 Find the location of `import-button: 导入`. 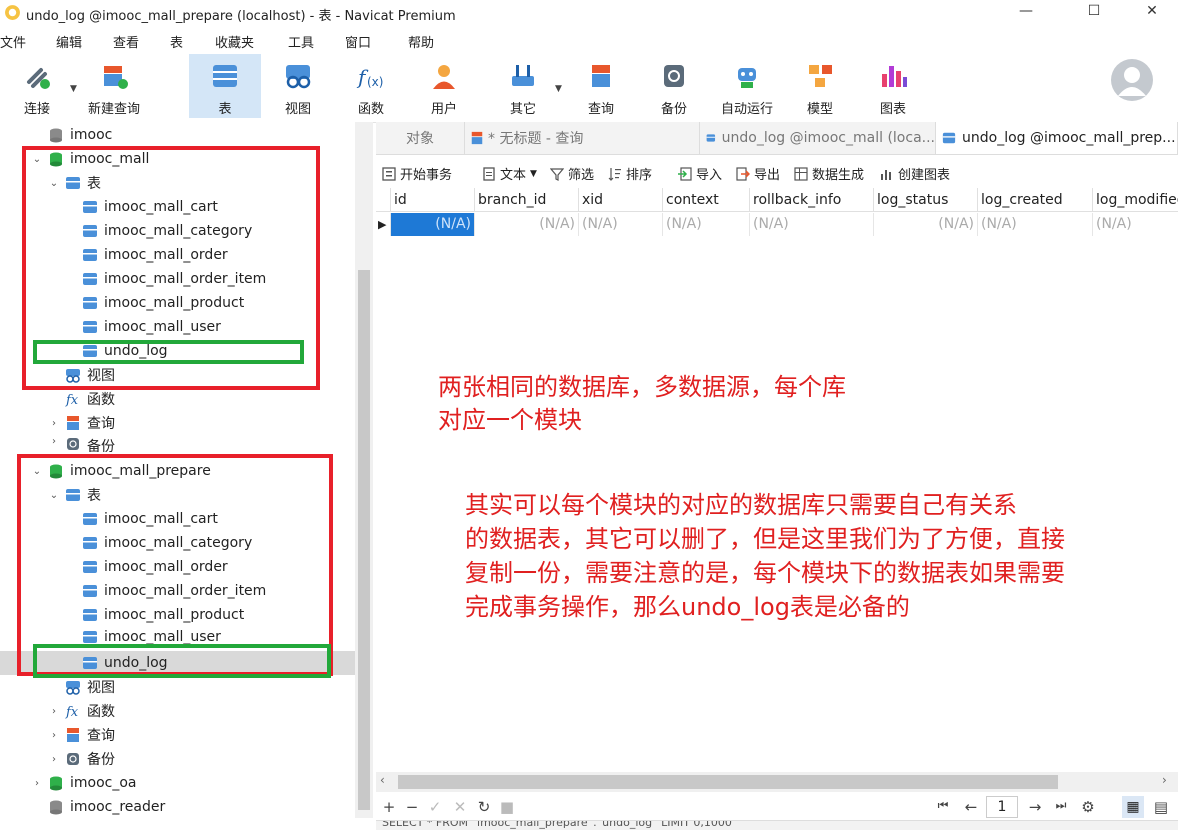

import-button: 导入 is located at coordinates (700, 173).